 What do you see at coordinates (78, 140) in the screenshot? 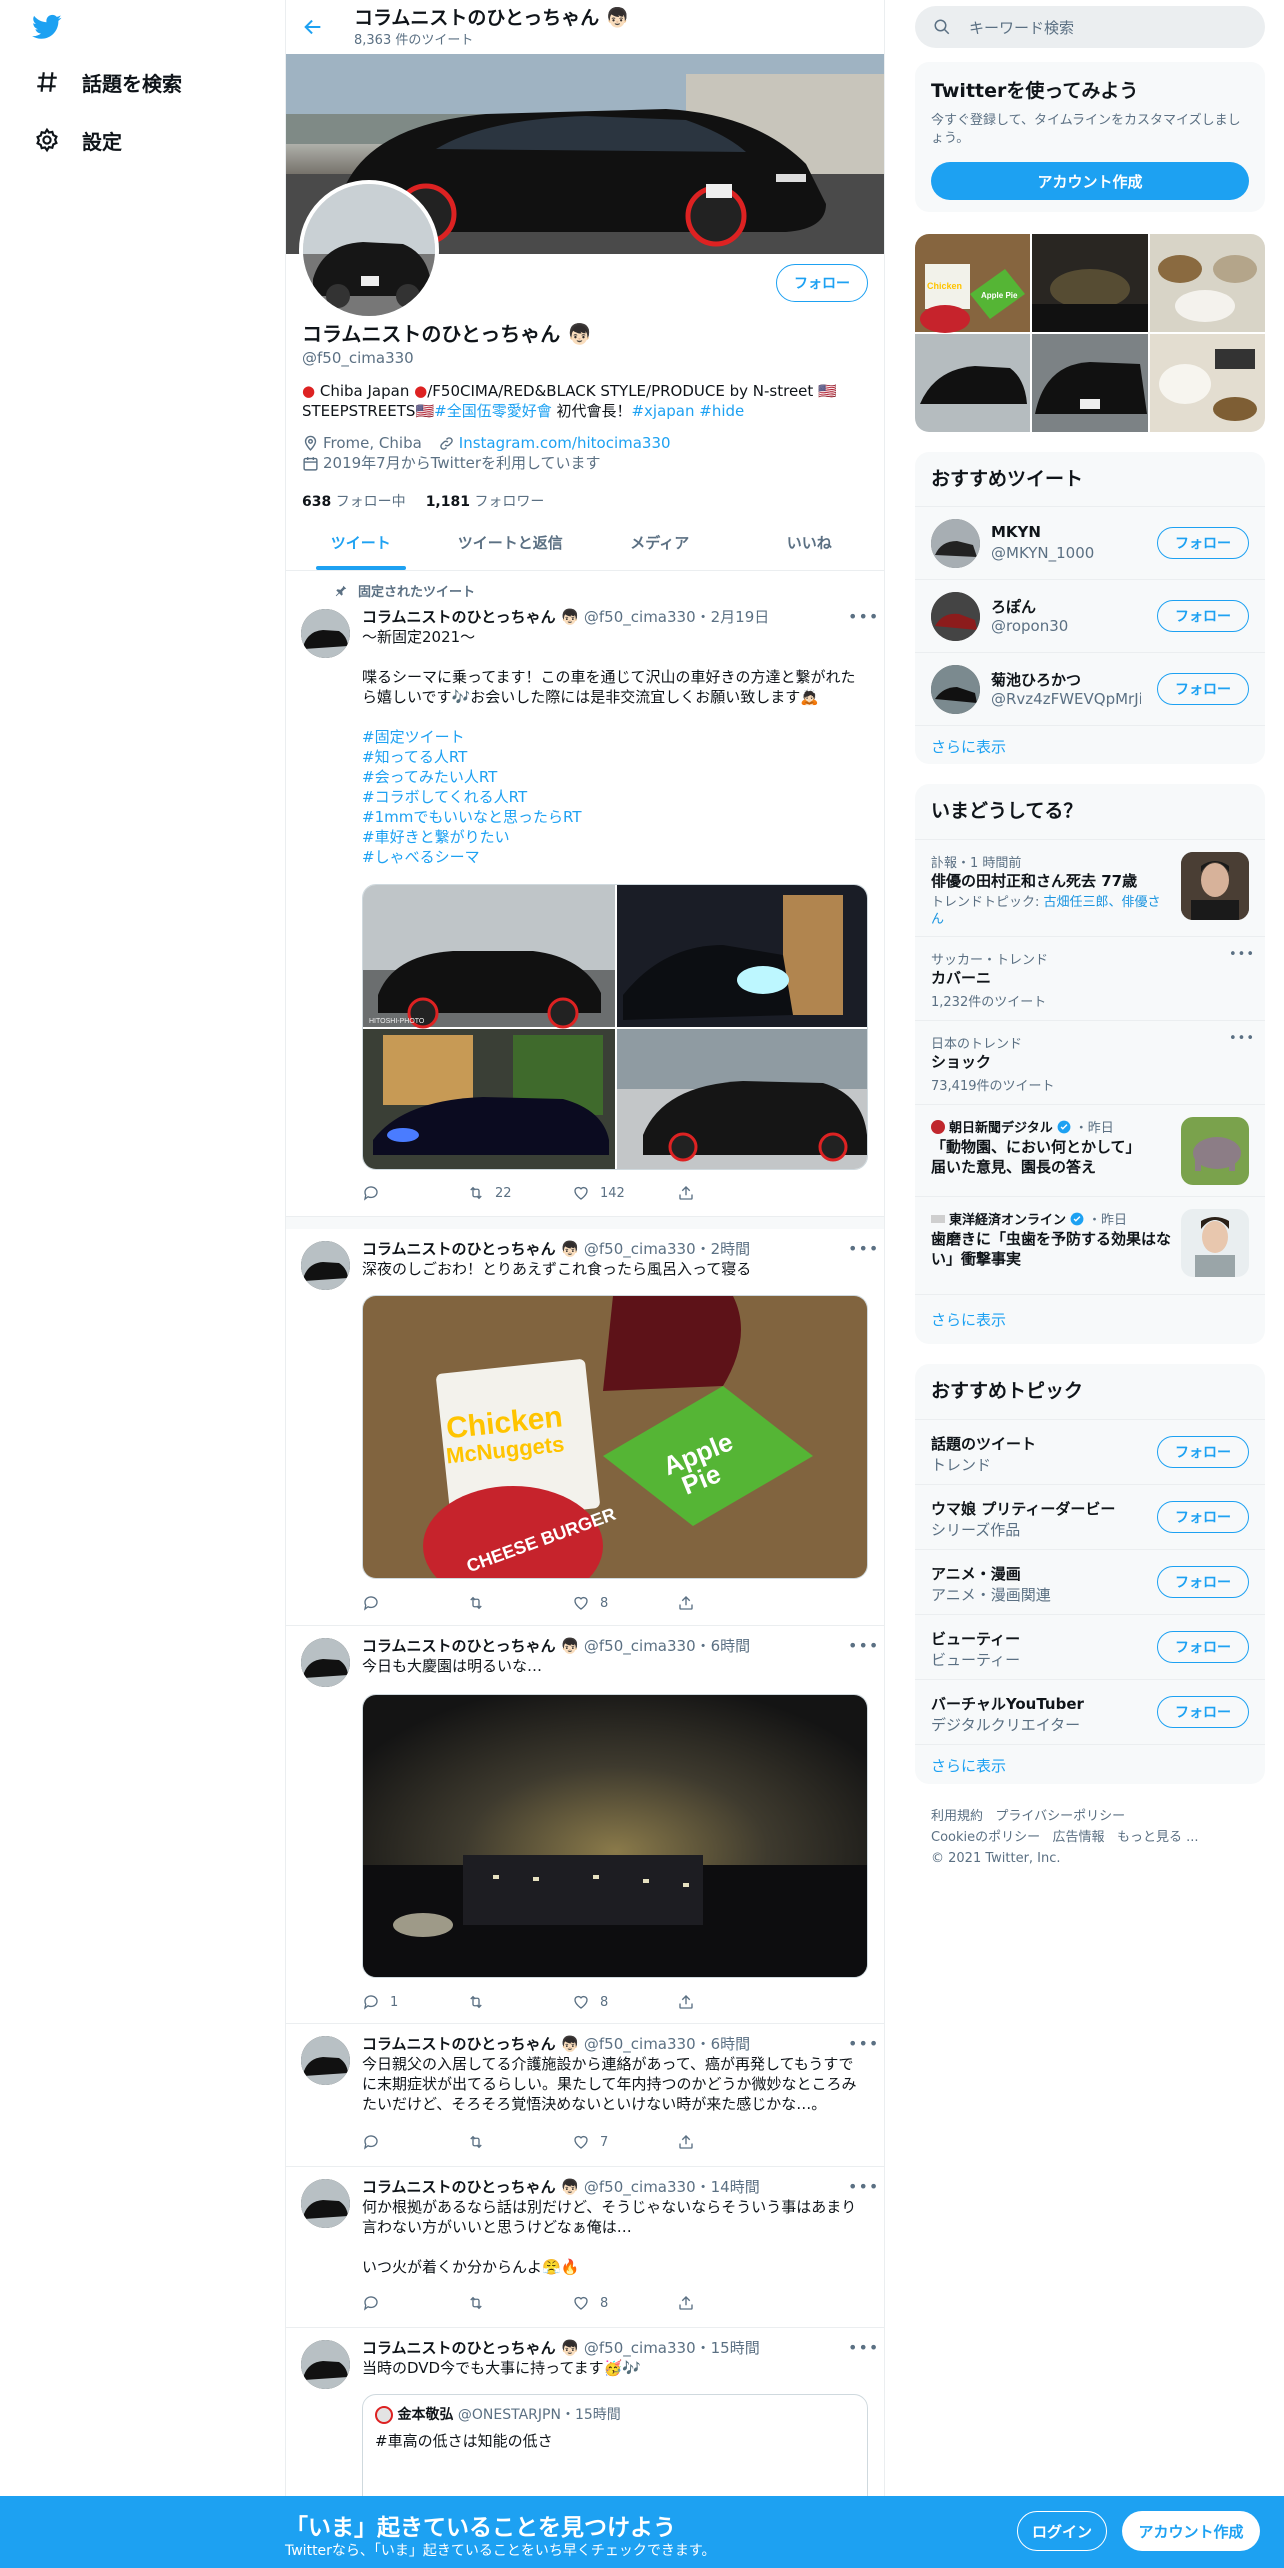
I see `nav-settings: 設定` at bounding box center [78, 140].